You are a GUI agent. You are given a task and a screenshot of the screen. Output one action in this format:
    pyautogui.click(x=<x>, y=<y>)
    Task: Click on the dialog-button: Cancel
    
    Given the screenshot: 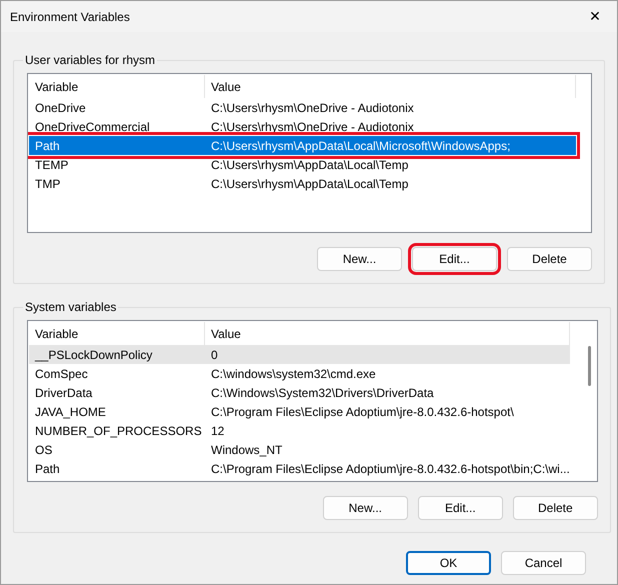 What is the action you would take?
    pyautogui.click(x=543, y=563)
    